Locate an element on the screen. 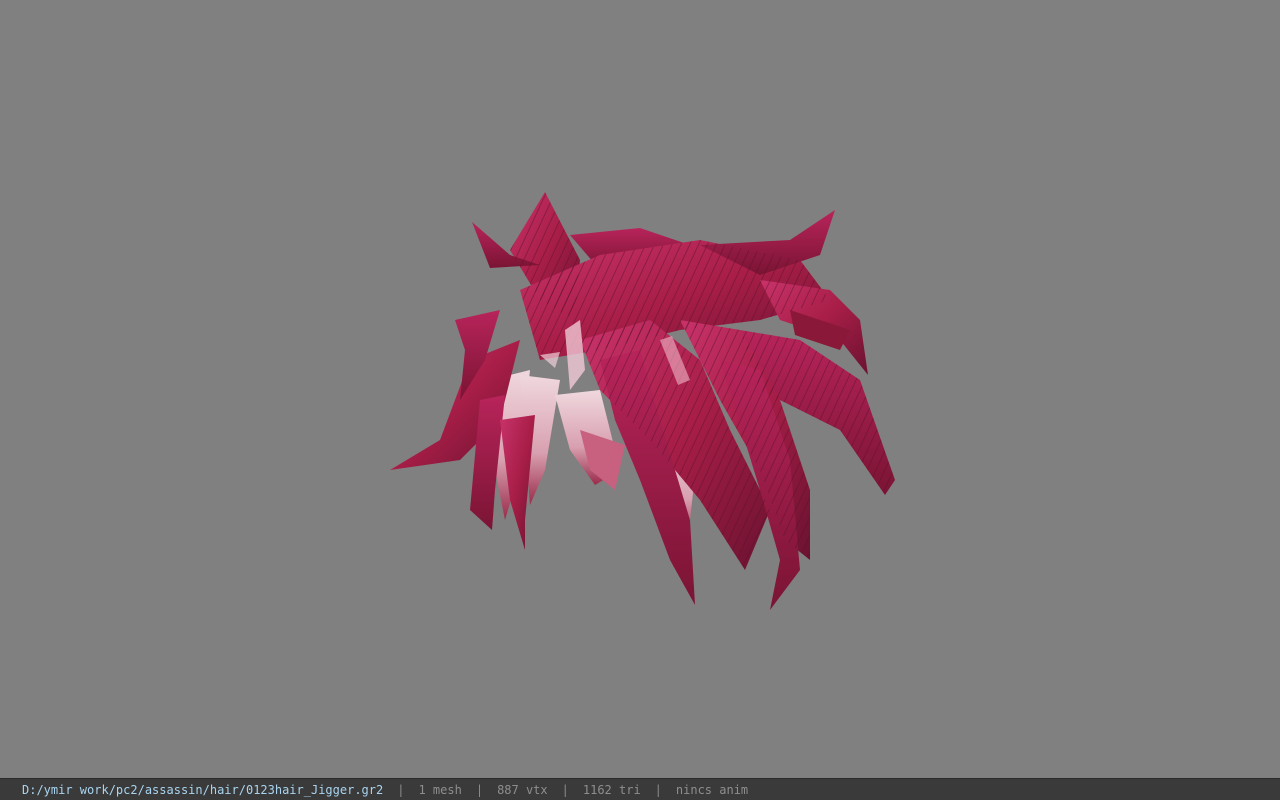  animation-status-label: nincs anim is located at coordinates (712, 789).